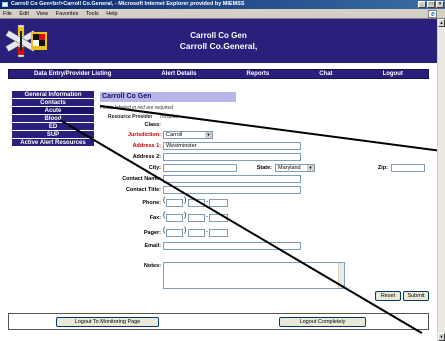 The height and width of the screenshot is (341, 445). What do you see at coordinates (168, 97) in the screenshot?
I see `form-title: Carroll Co Gen` at bounding box center [168, 97].